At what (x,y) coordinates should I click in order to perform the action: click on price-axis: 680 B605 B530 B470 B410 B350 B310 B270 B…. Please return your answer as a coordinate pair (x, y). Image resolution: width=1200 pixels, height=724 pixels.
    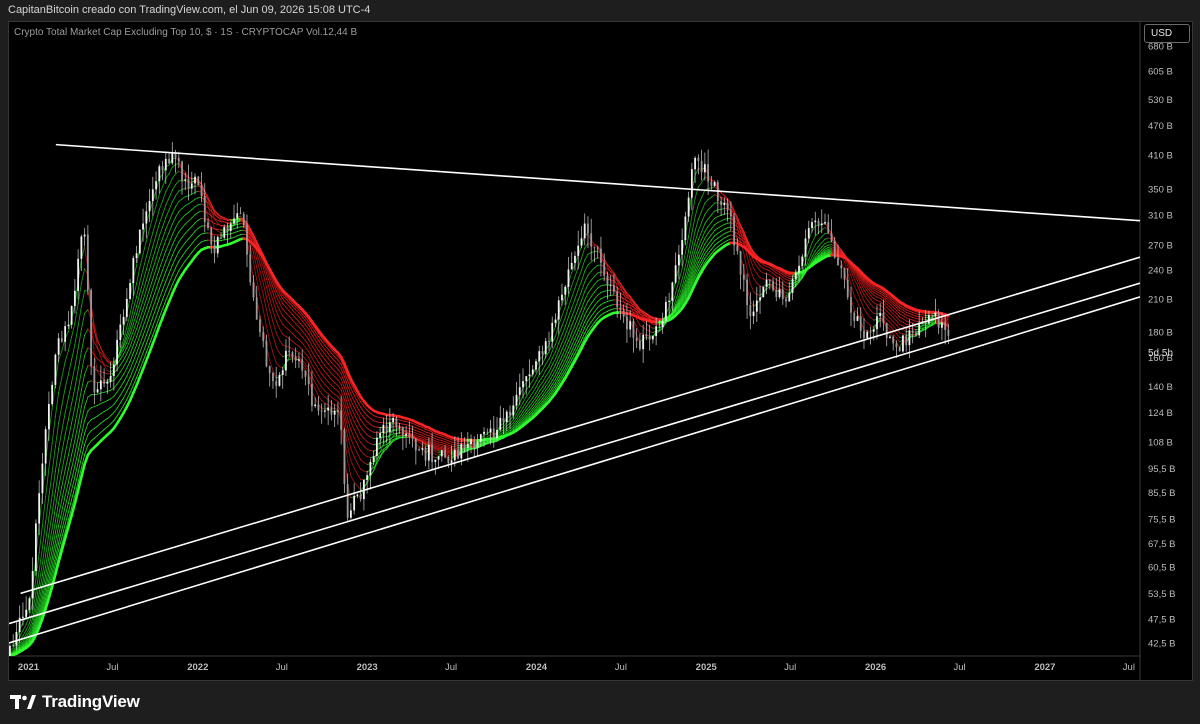
    Looking at the image, I should click on (1161, 345).